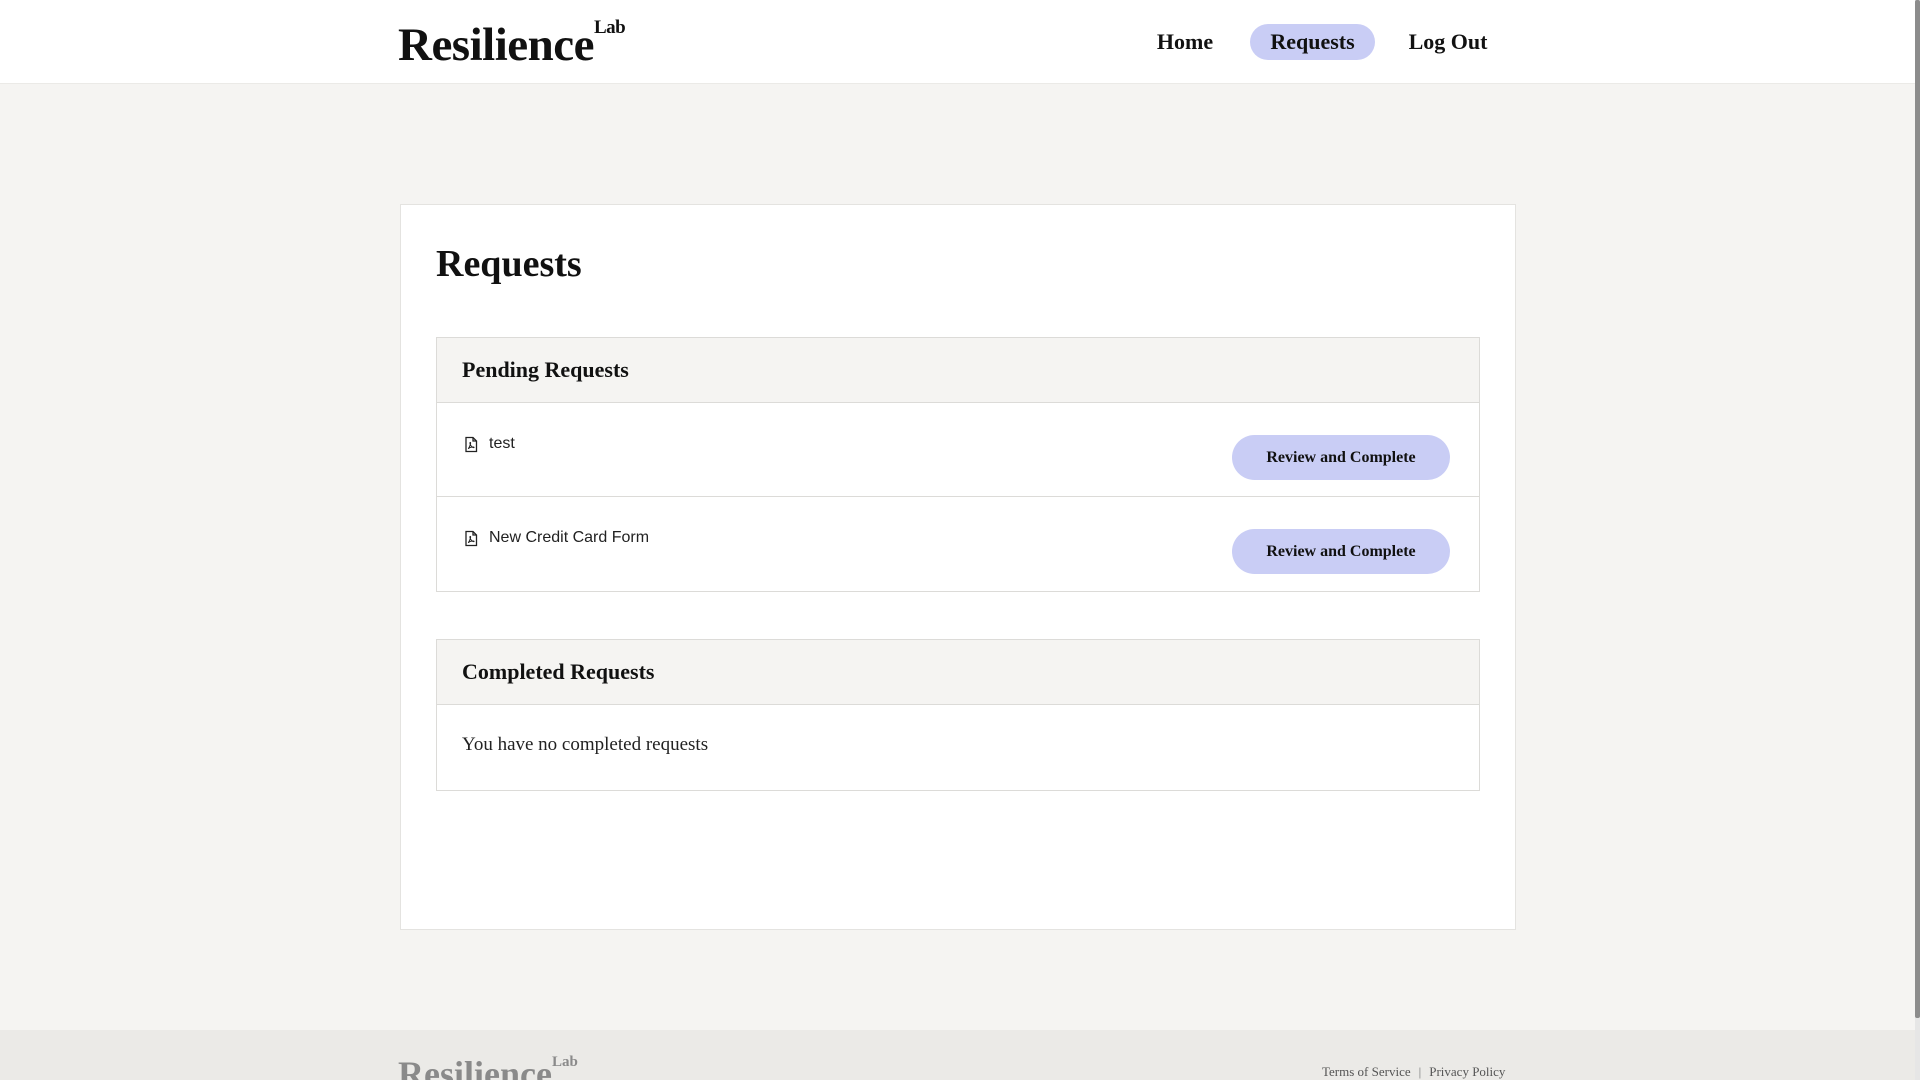 The image size is (1920, 1080). Describe the element at coordinates (958, 543) in the screenshot. I see `request-row: New Credit Card Form Review and Complete` at that location.